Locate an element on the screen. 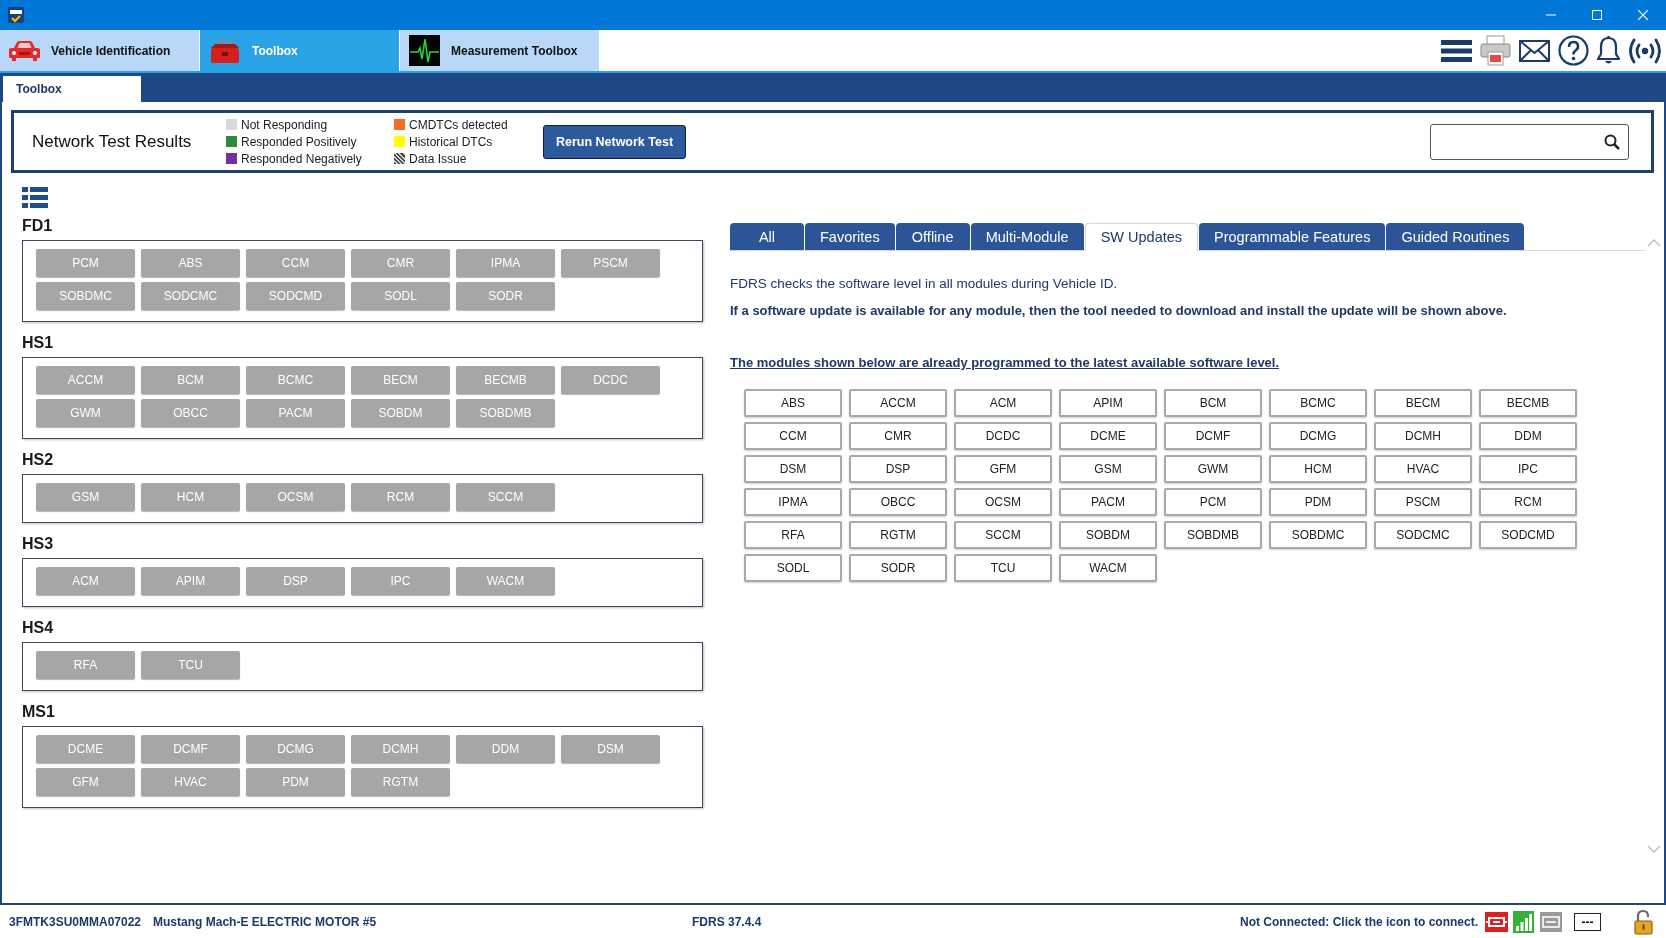 This screenshot has height=938, width=1666. module-button: CMR is located at coordinates (898, 436).